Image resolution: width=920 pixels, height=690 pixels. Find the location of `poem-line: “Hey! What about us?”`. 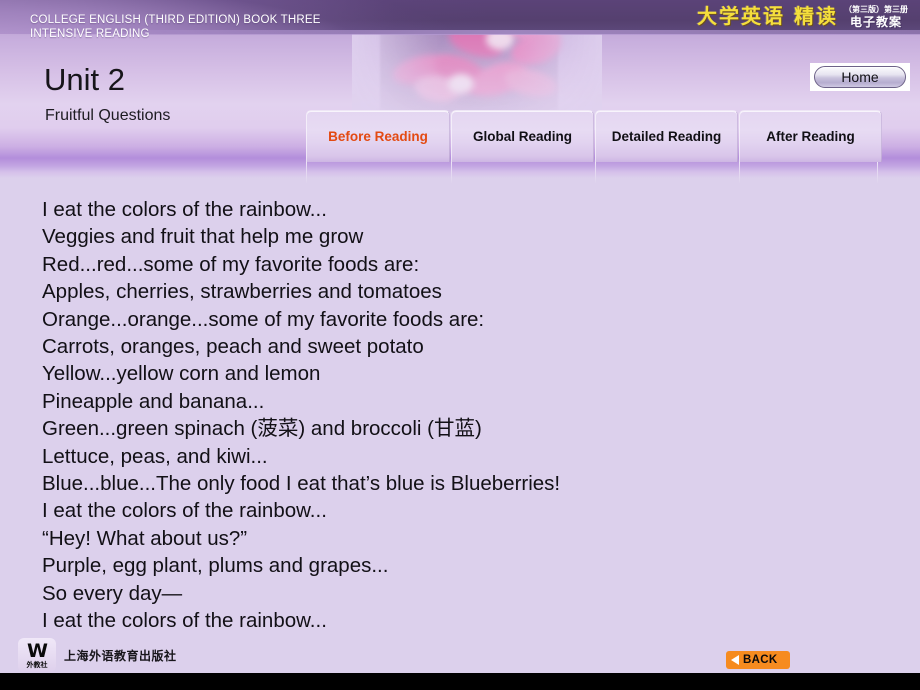

poem-line: “Hey! What about us?” is located at coordinates (145, 538).